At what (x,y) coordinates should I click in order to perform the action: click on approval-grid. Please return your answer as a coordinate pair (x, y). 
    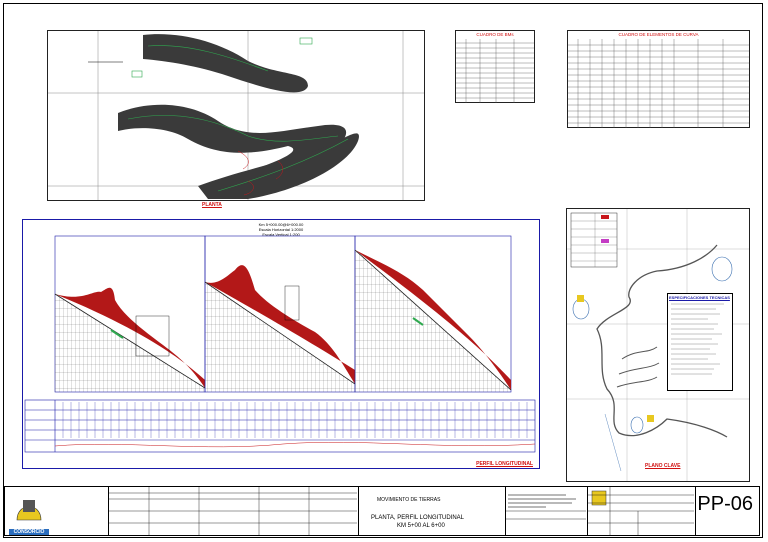
    Looking at the image, I should click on (641, 511).